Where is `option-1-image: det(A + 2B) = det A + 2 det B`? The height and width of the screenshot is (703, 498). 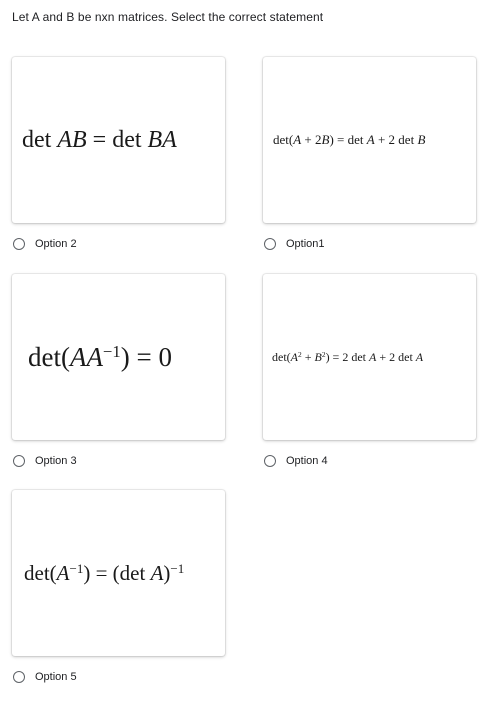
option-1-image: det(A + 2B) = det A + 2 det B is located at coordinates (369, 140).